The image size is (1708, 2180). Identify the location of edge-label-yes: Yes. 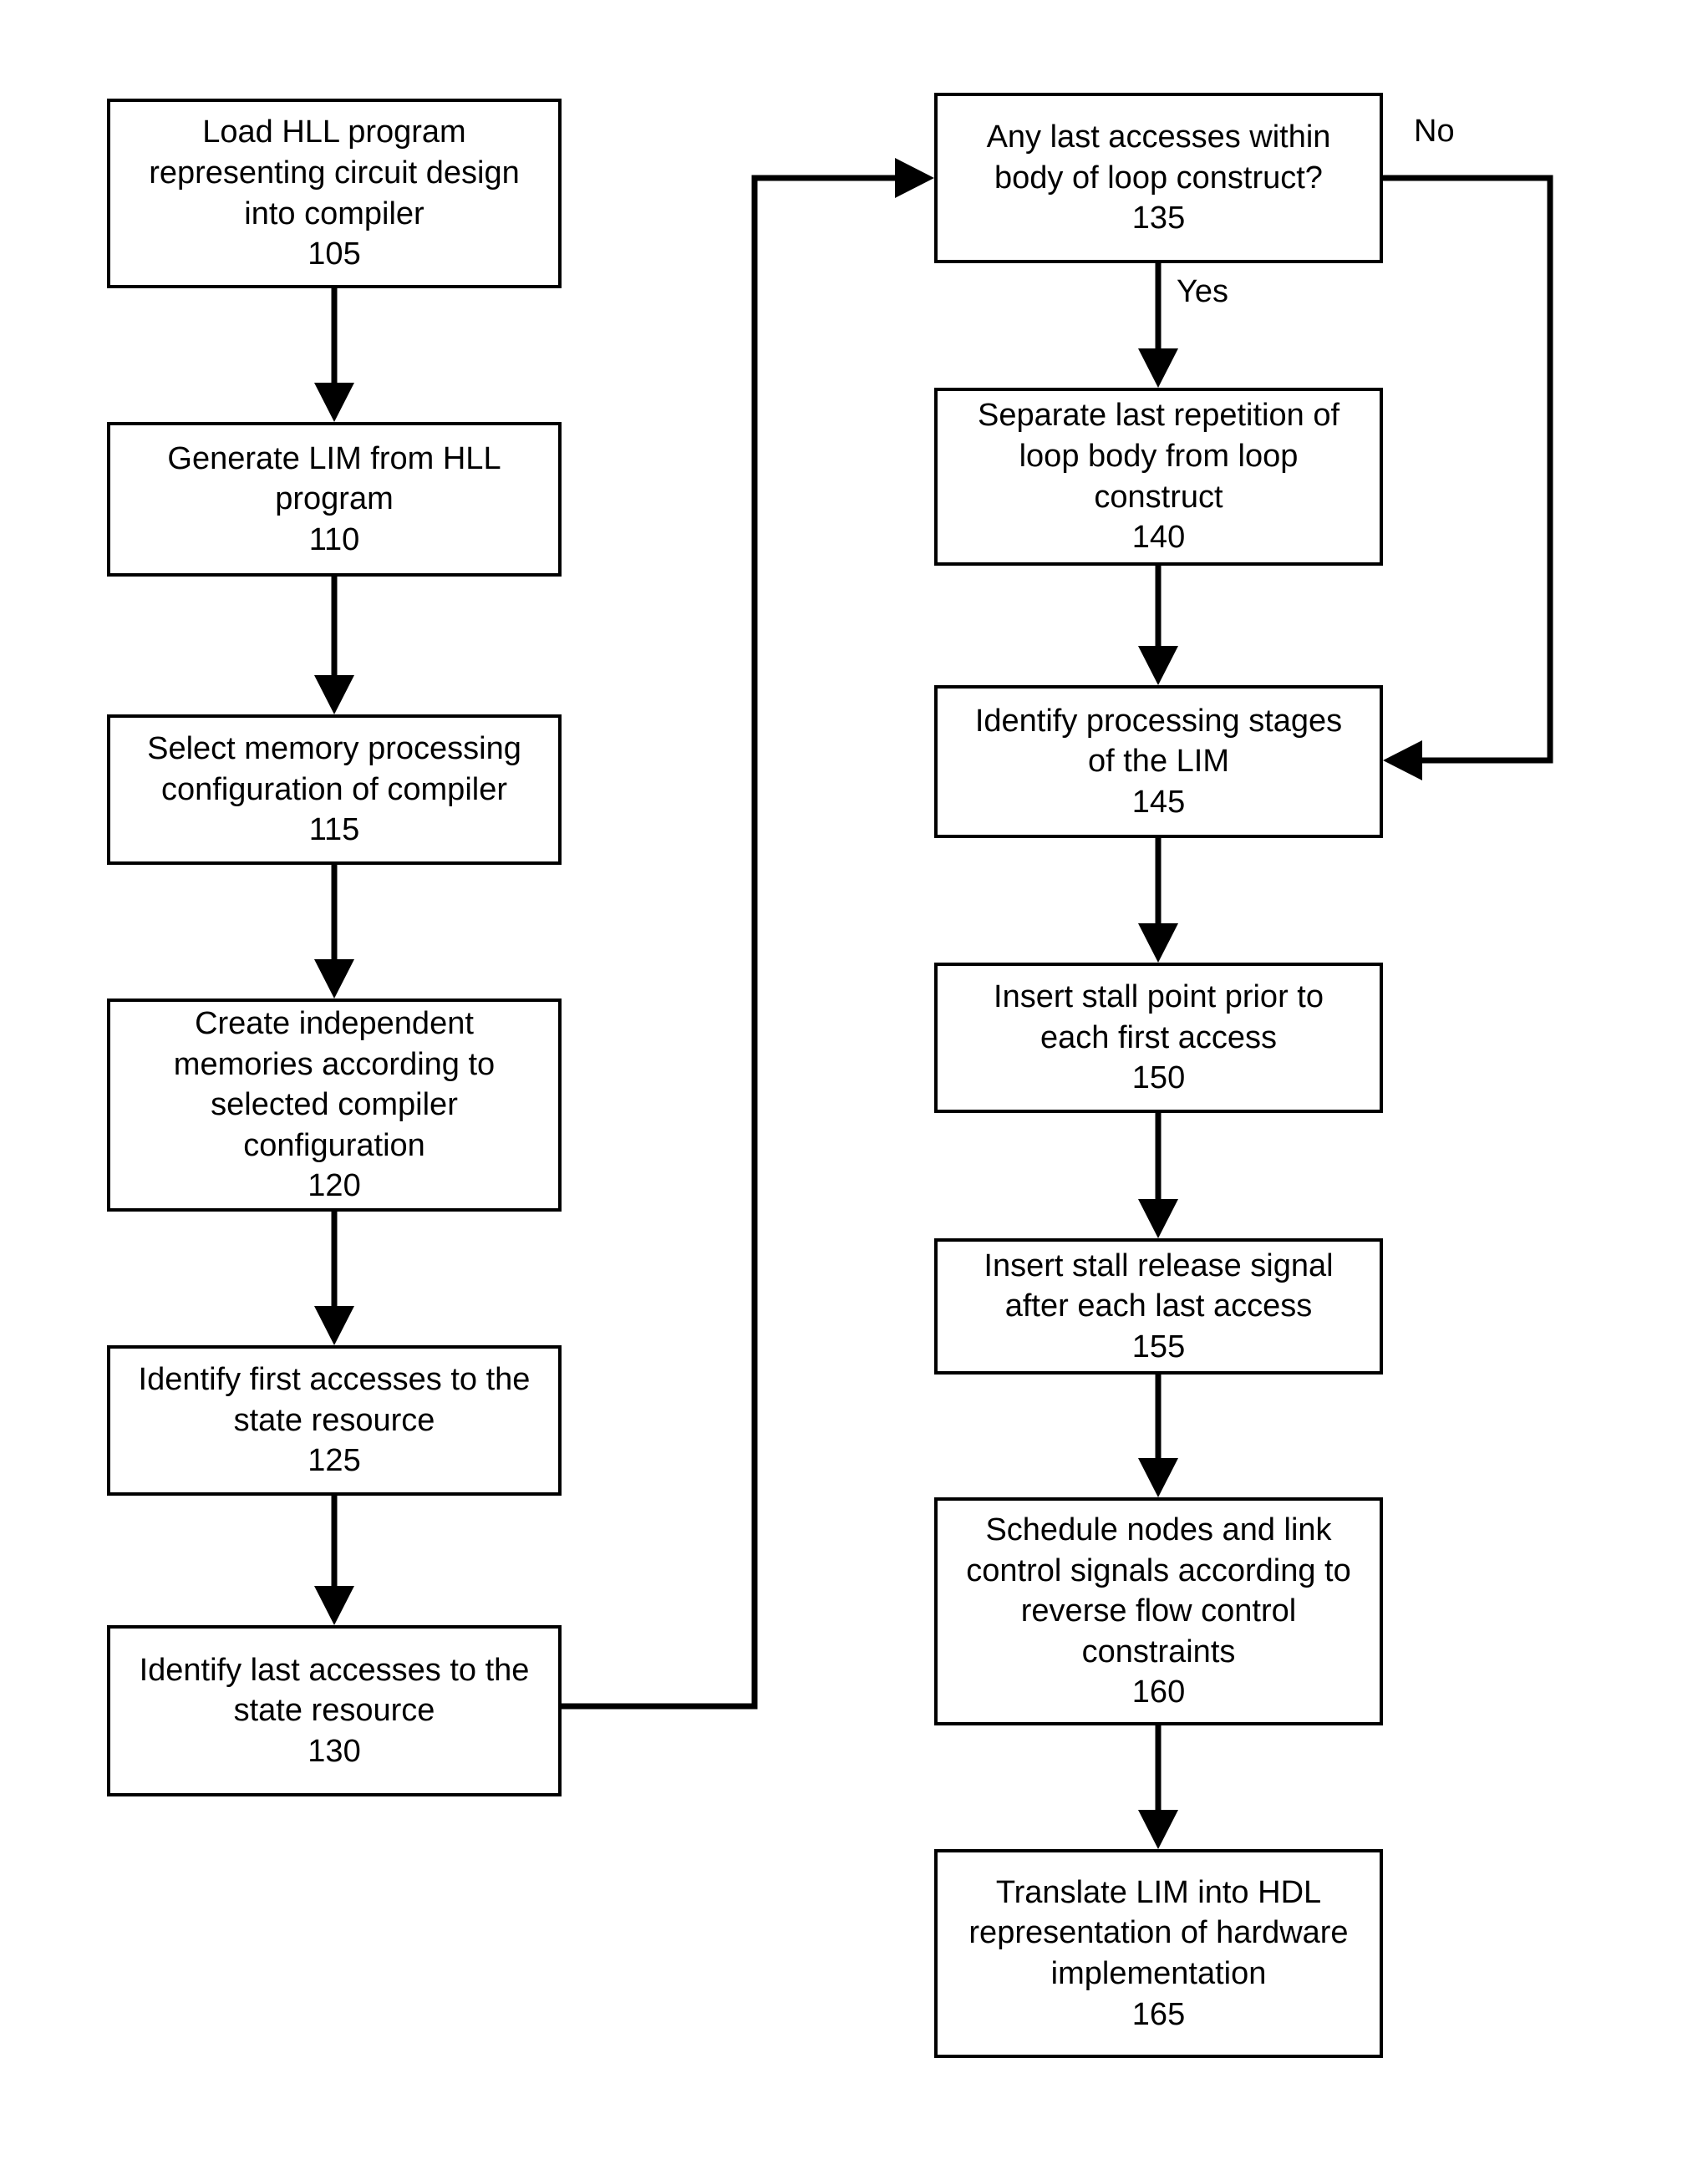
(1202, 291).